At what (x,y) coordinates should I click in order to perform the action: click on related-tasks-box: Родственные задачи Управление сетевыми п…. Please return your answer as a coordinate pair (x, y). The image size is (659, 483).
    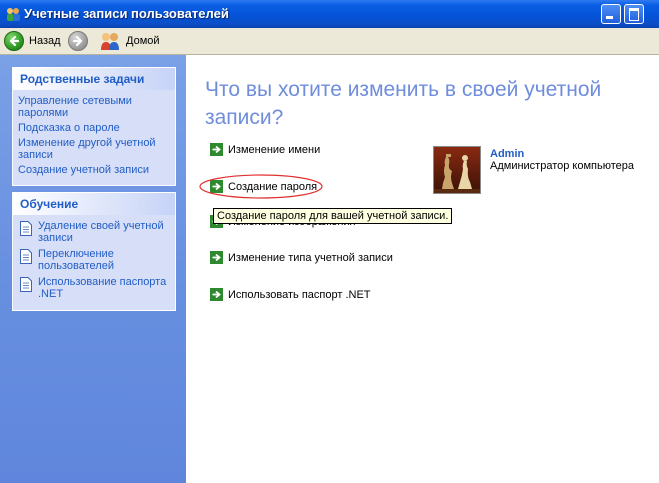
    Looking at the image, I should click on (94, 126).